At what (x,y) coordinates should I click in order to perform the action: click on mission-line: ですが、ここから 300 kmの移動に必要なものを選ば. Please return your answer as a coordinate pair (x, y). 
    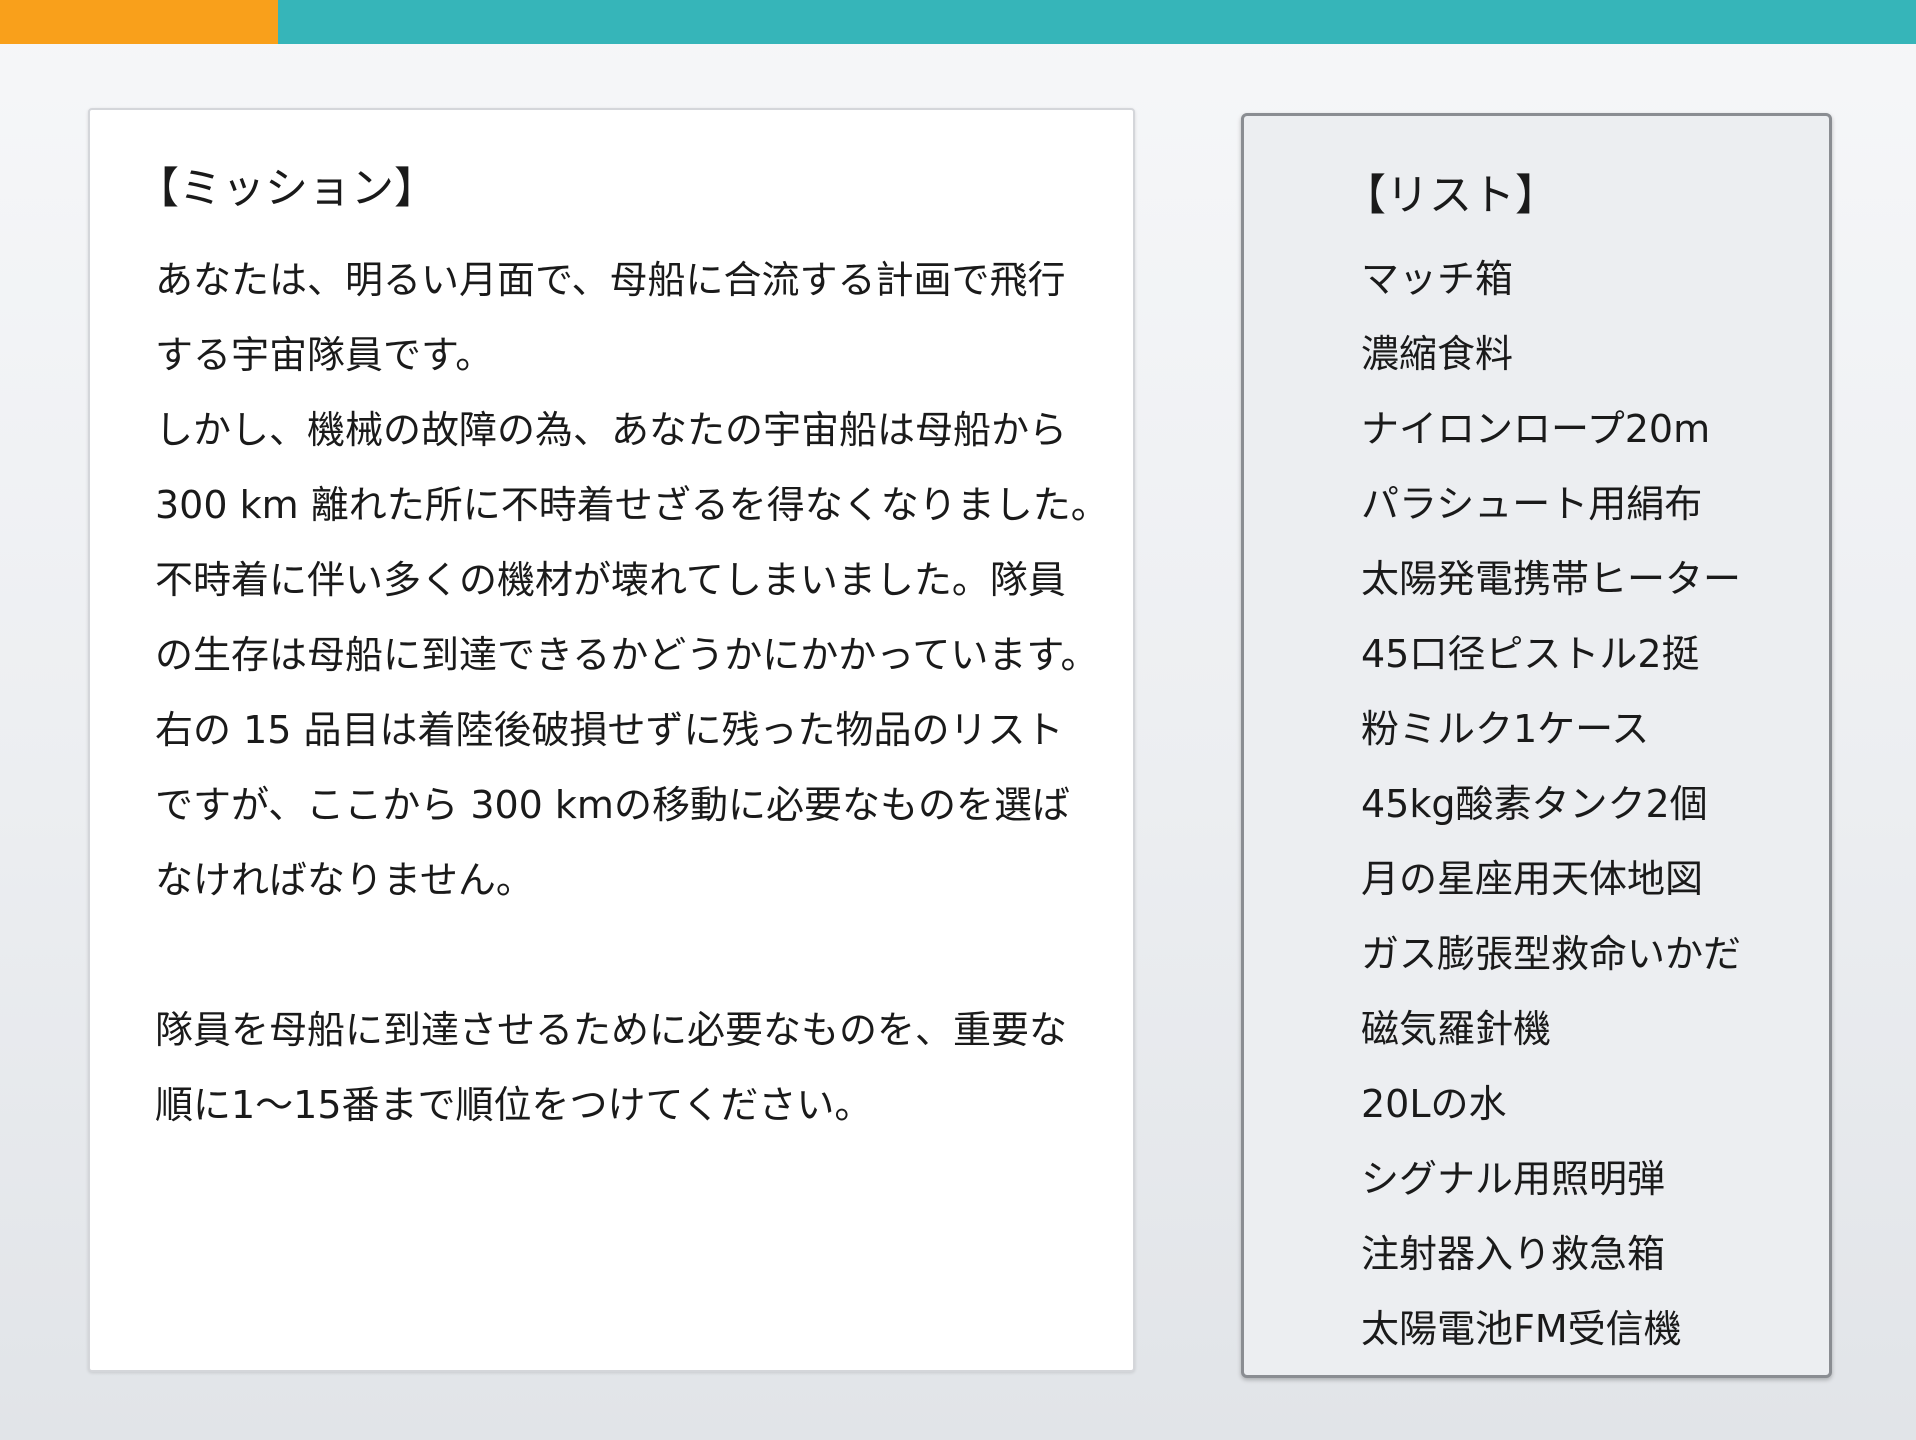
    Looking at the image, I should click on (612, 805).